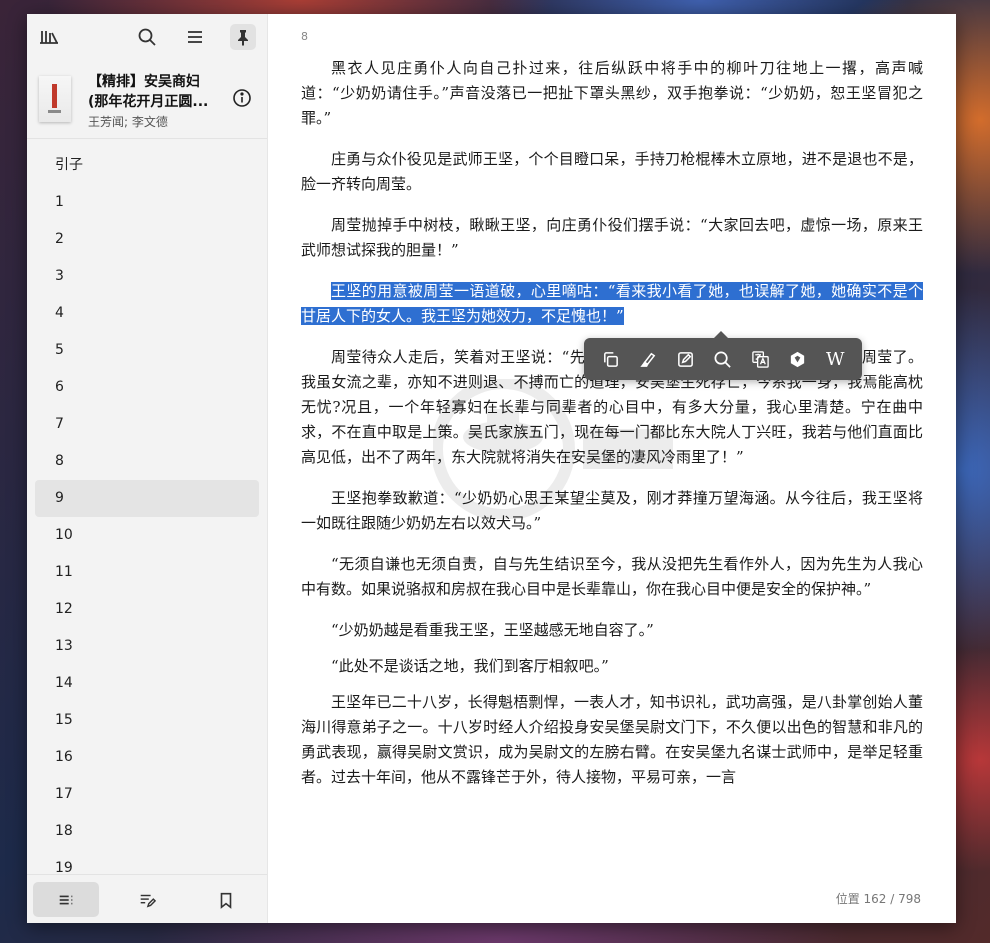  What do you see at coordinates (147, 138) in the screenshot?
I see `sidebar-divider` at bounding box center [147, 138].